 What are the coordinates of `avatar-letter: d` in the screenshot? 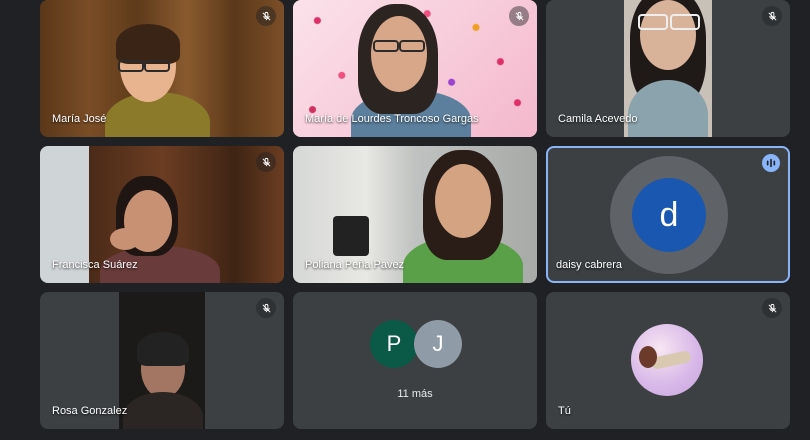 It's located at (669, 214).